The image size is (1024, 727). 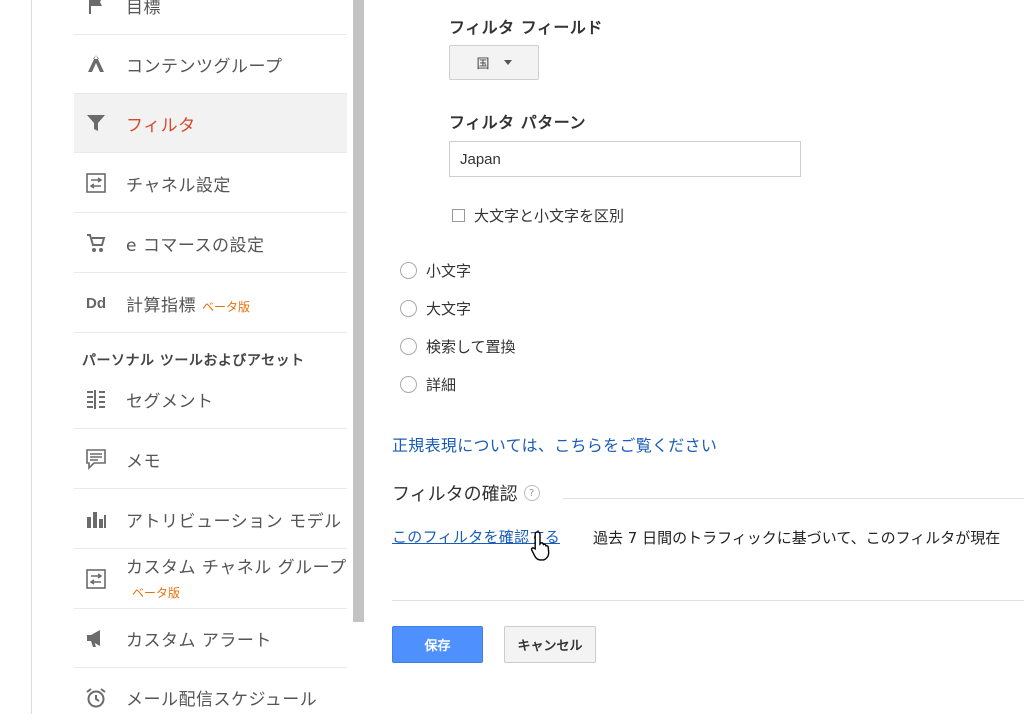 What do you see at coordinates (708, 600) in the screenshot?
I see `form-divider` at bounding box center [708, 600].